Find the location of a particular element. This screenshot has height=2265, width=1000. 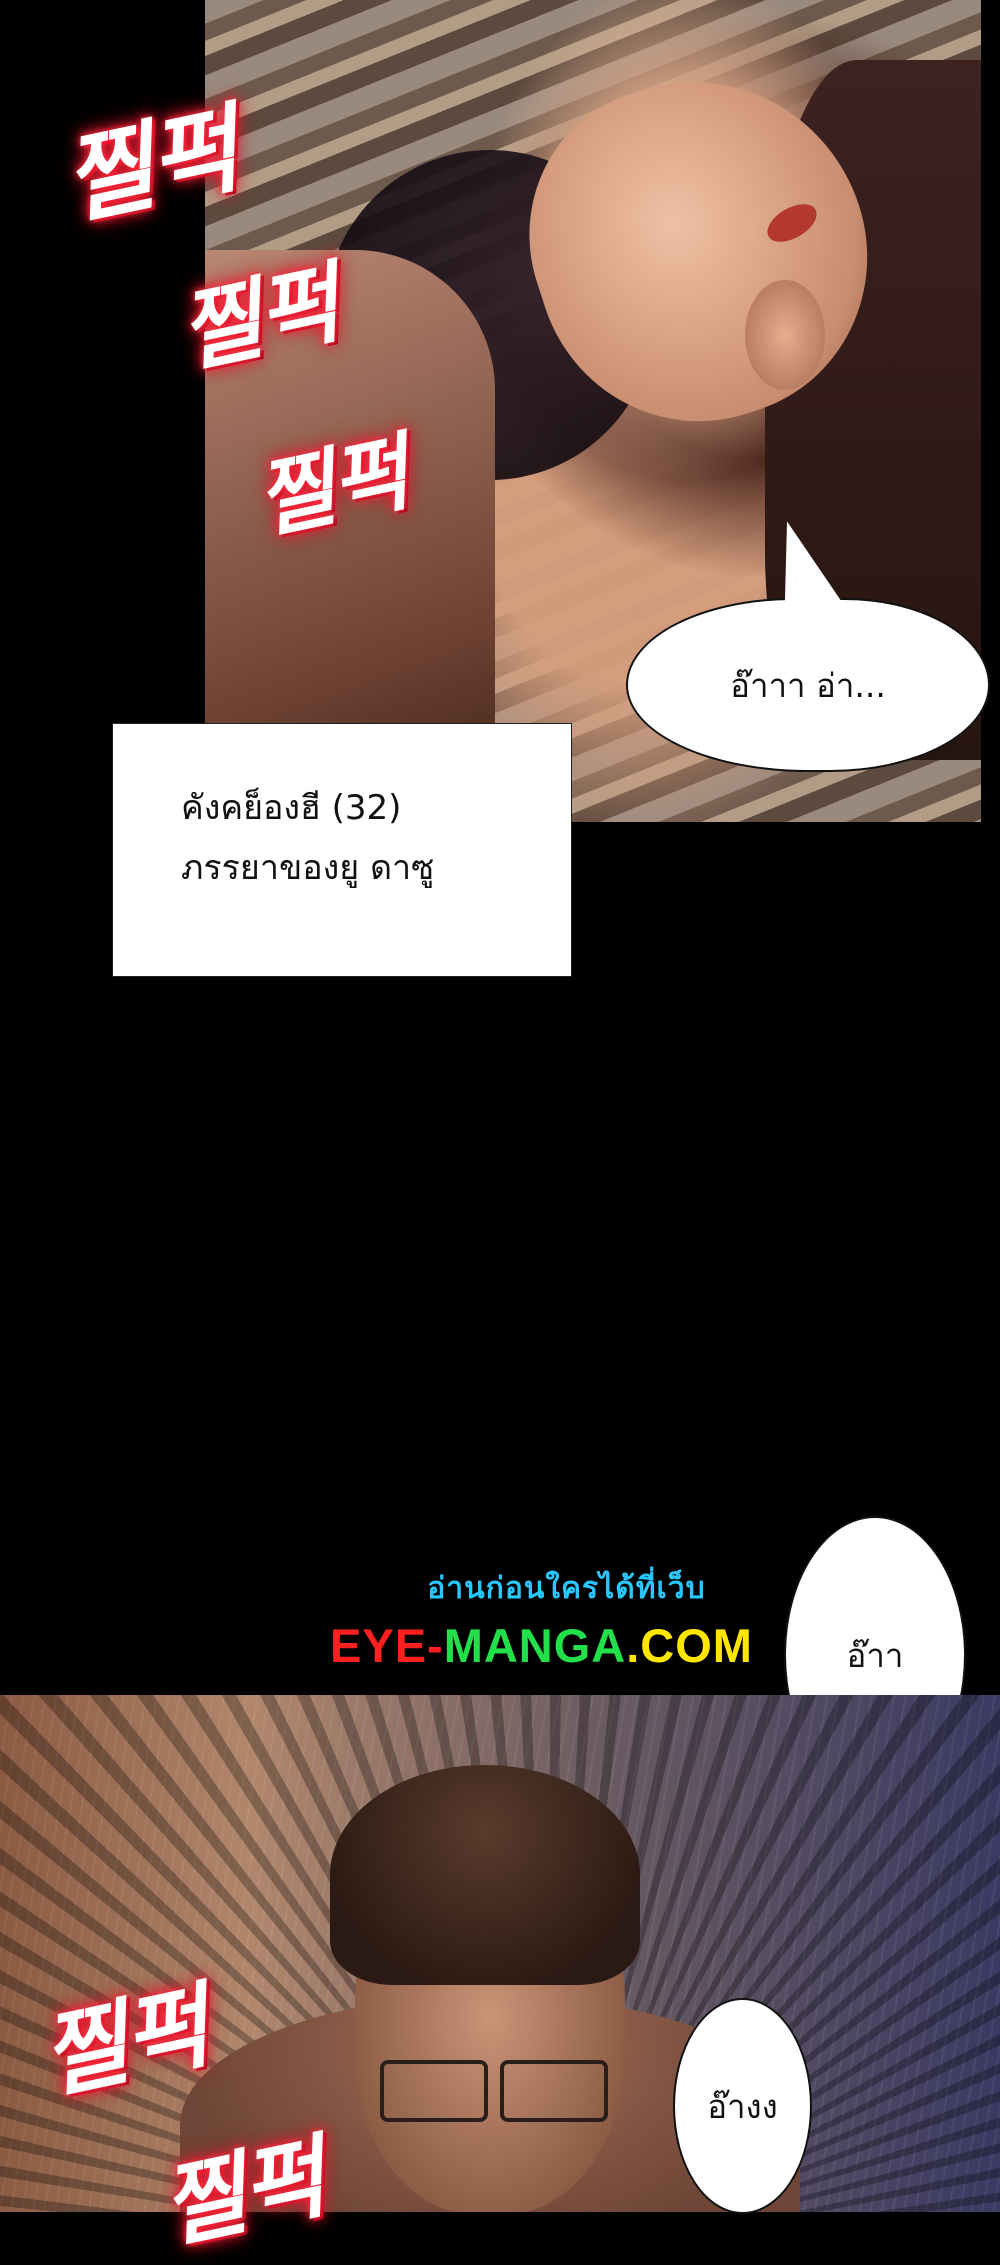

promo-site-com: .COM is located at coordinates (689, 1645).